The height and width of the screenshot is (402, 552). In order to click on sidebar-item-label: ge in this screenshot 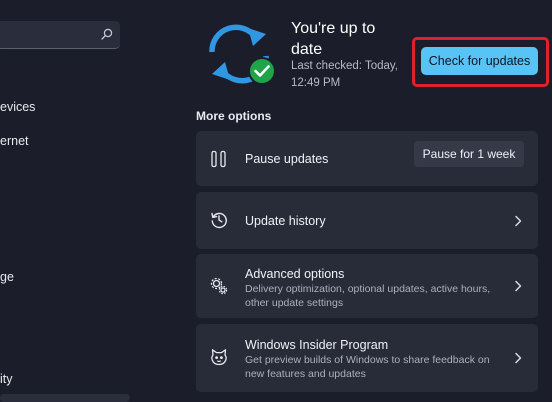, I will do `click(7, 277)`.